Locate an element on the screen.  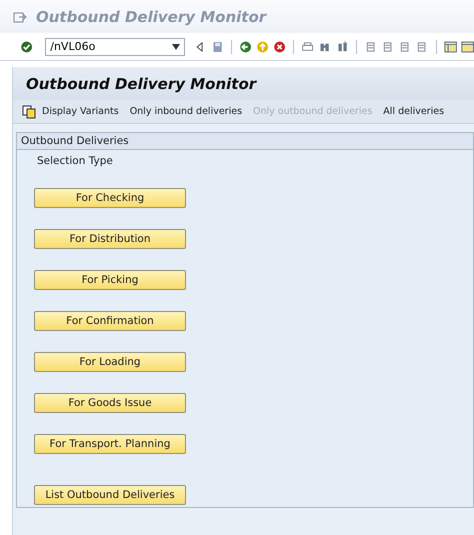
selection-button: For Distribution is located at coordinates (110, 239).